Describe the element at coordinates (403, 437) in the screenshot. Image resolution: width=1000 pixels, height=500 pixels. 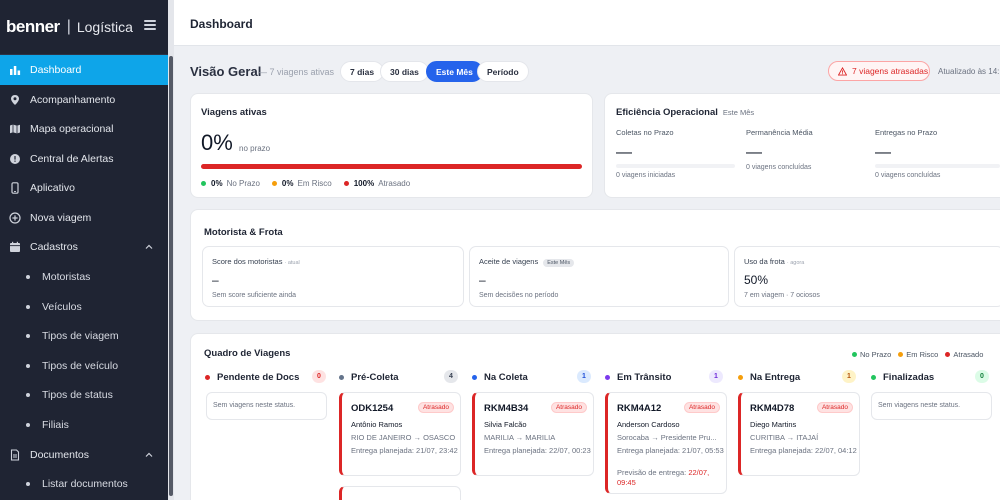
I see `trip-route: RIO DE JANEIRO → OSASCO` at that location.